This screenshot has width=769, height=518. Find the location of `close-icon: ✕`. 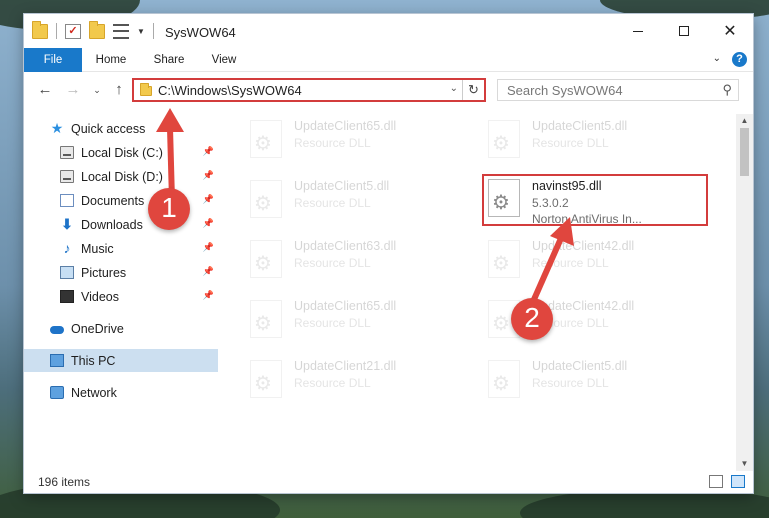

close-icon: ✕ is located at coordinates (730, 31).